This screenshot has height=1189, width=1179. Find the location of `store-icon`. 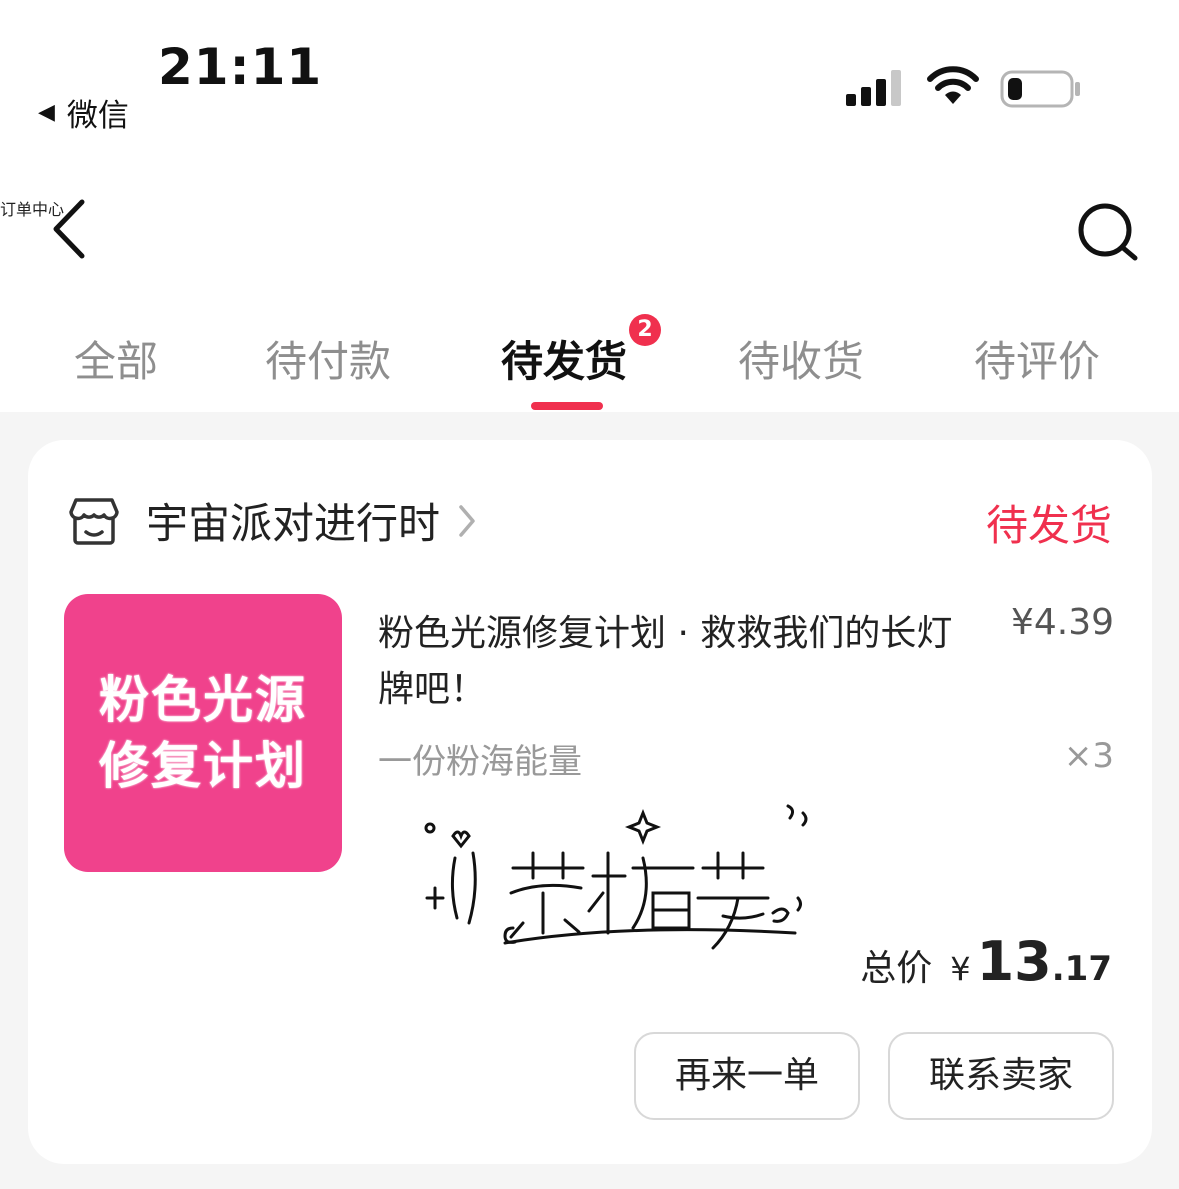

store-icon is located at coordinates (94, 521).